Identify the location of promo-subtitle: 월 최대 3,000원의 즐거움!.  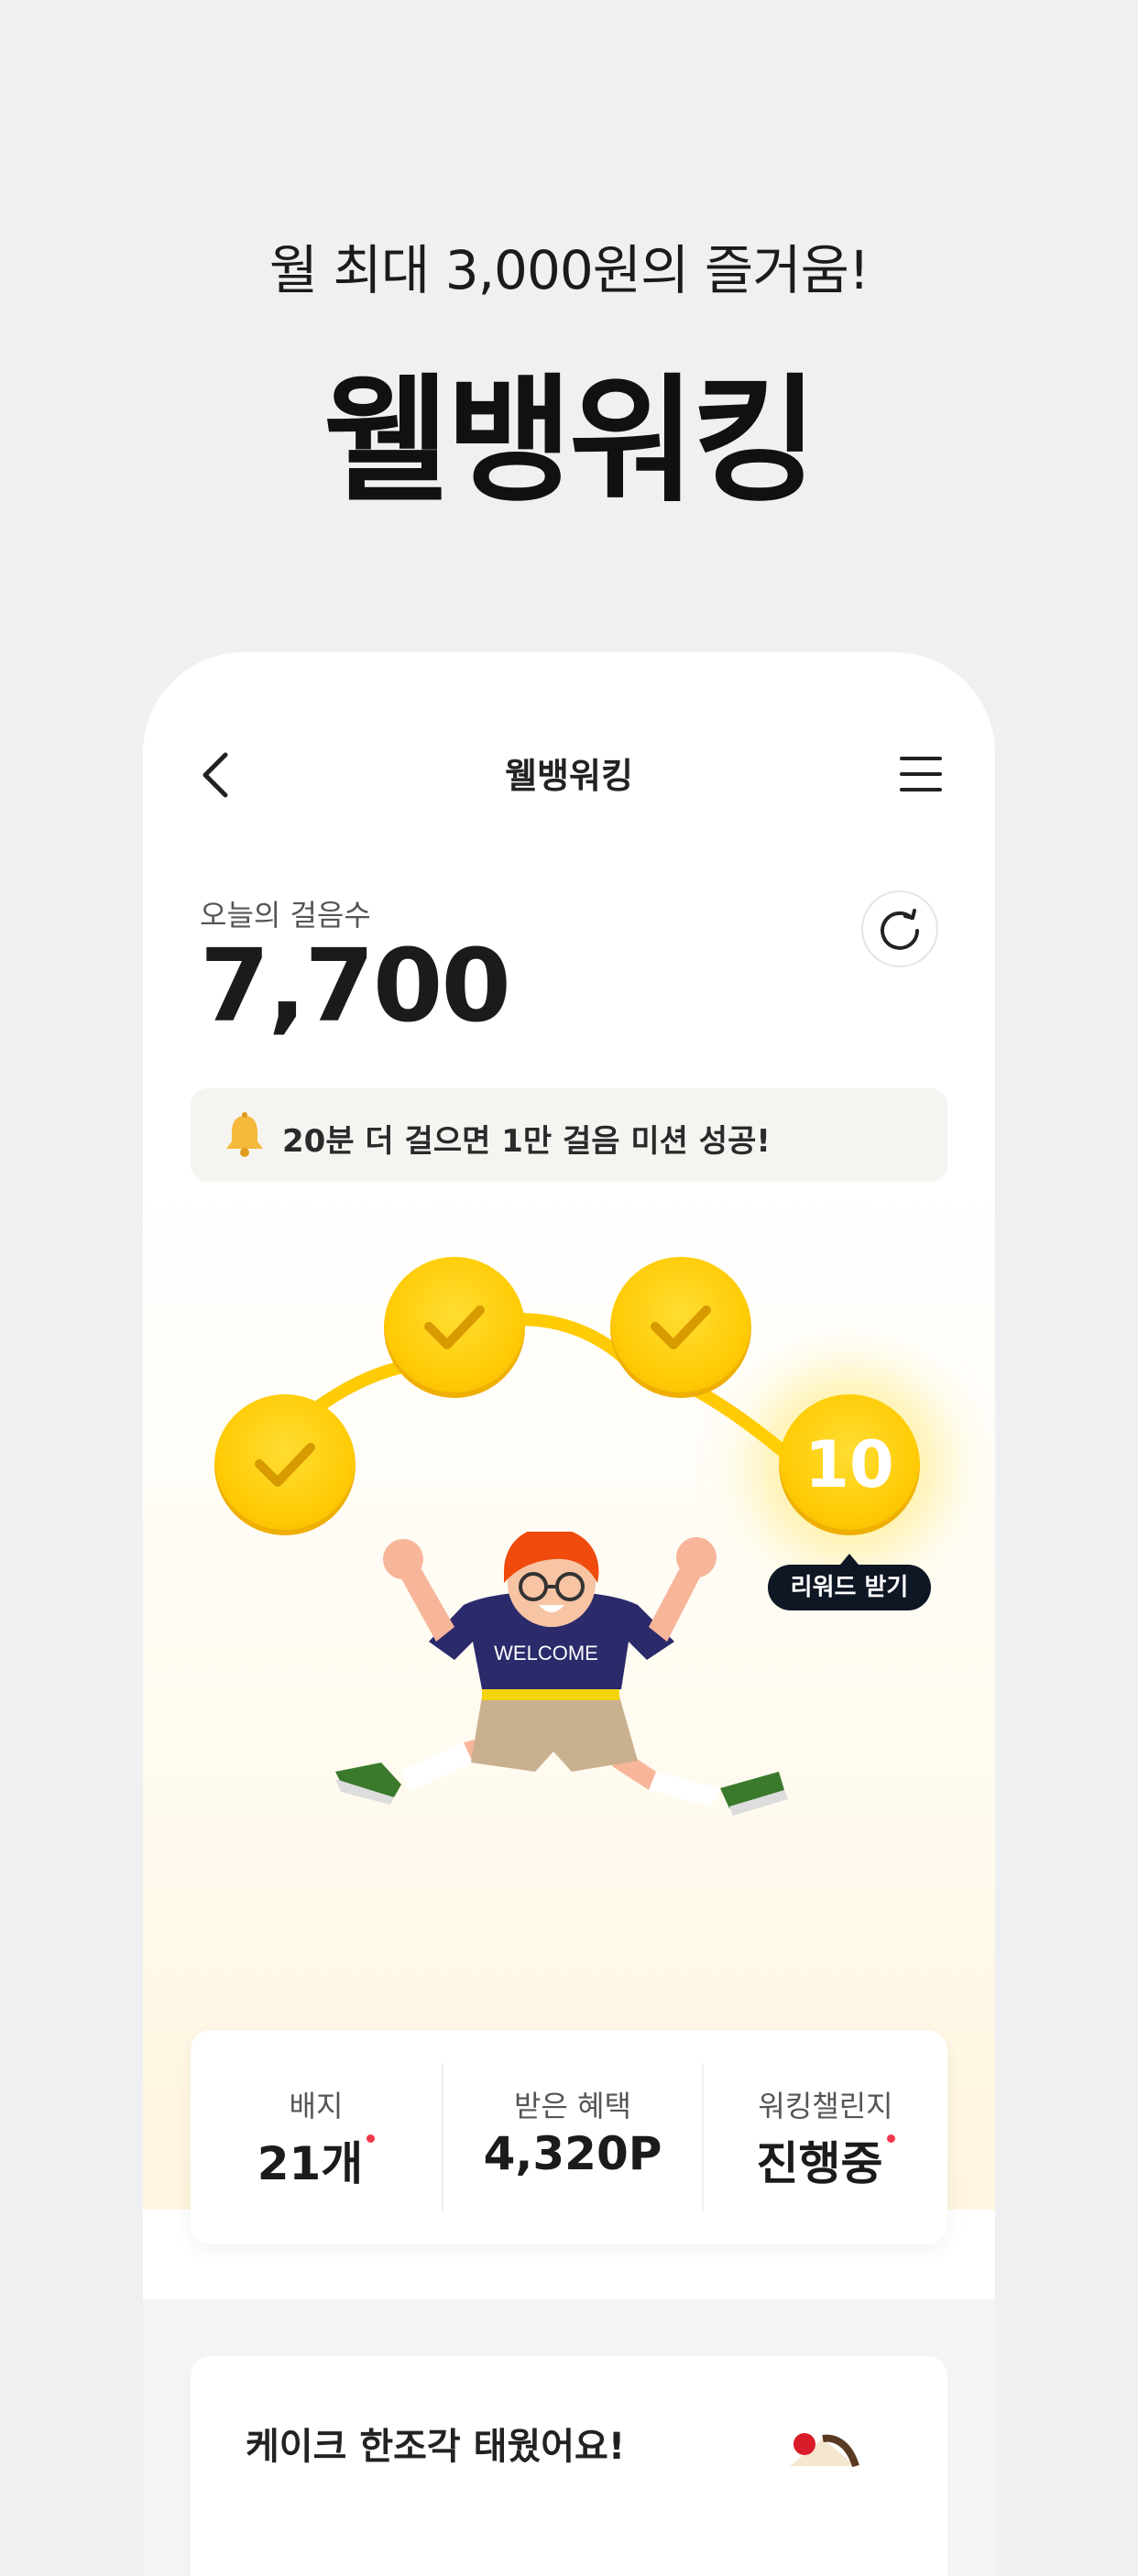
(569, 270).